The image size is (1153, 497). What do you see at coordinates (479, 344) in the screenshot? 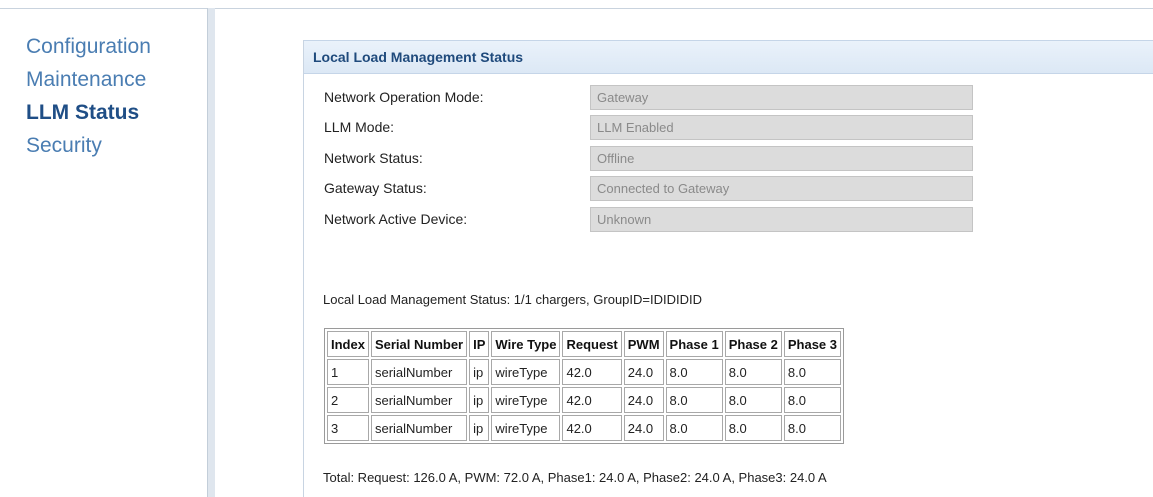
I see `column-header-ip: IP` at bounding box center [479, 344].